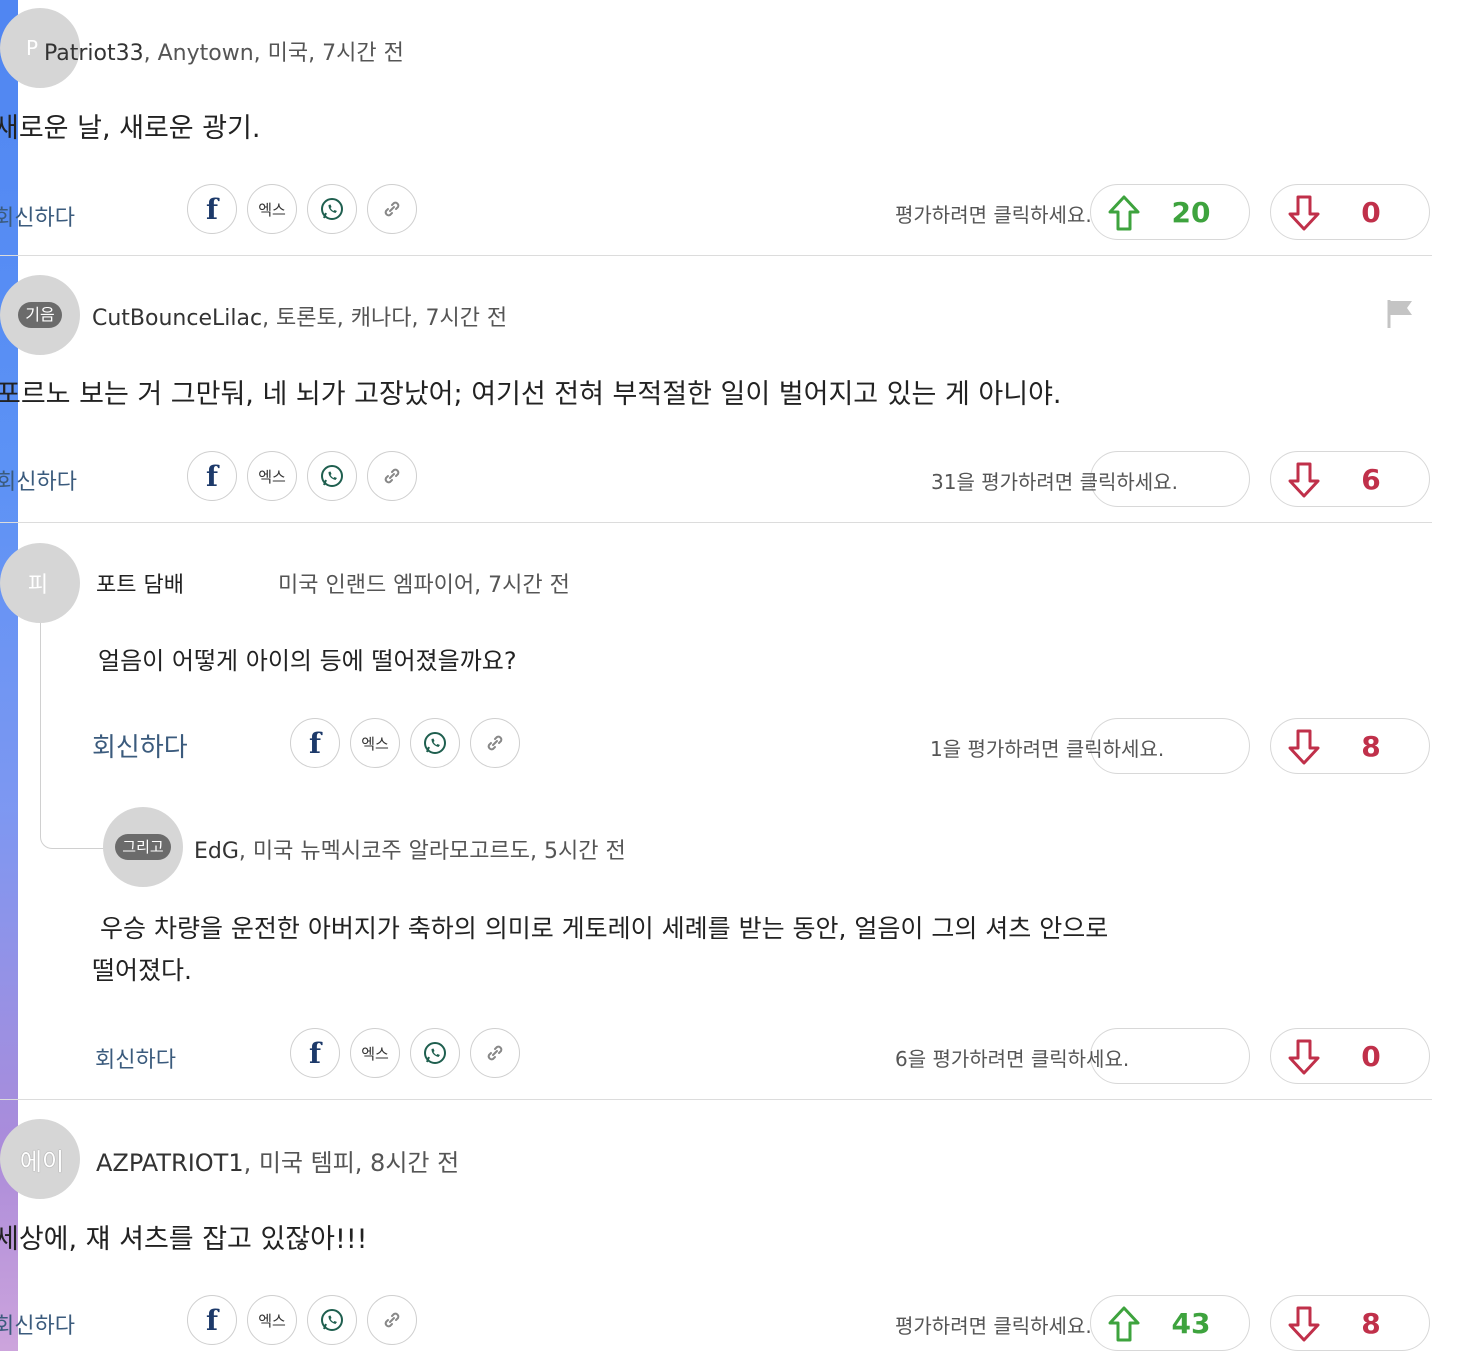 This screenshot has height=1351, width=1472. Describe the element at coordinates (1170, 212) in the screenshot. I see `upvote-button: 20` at that location.